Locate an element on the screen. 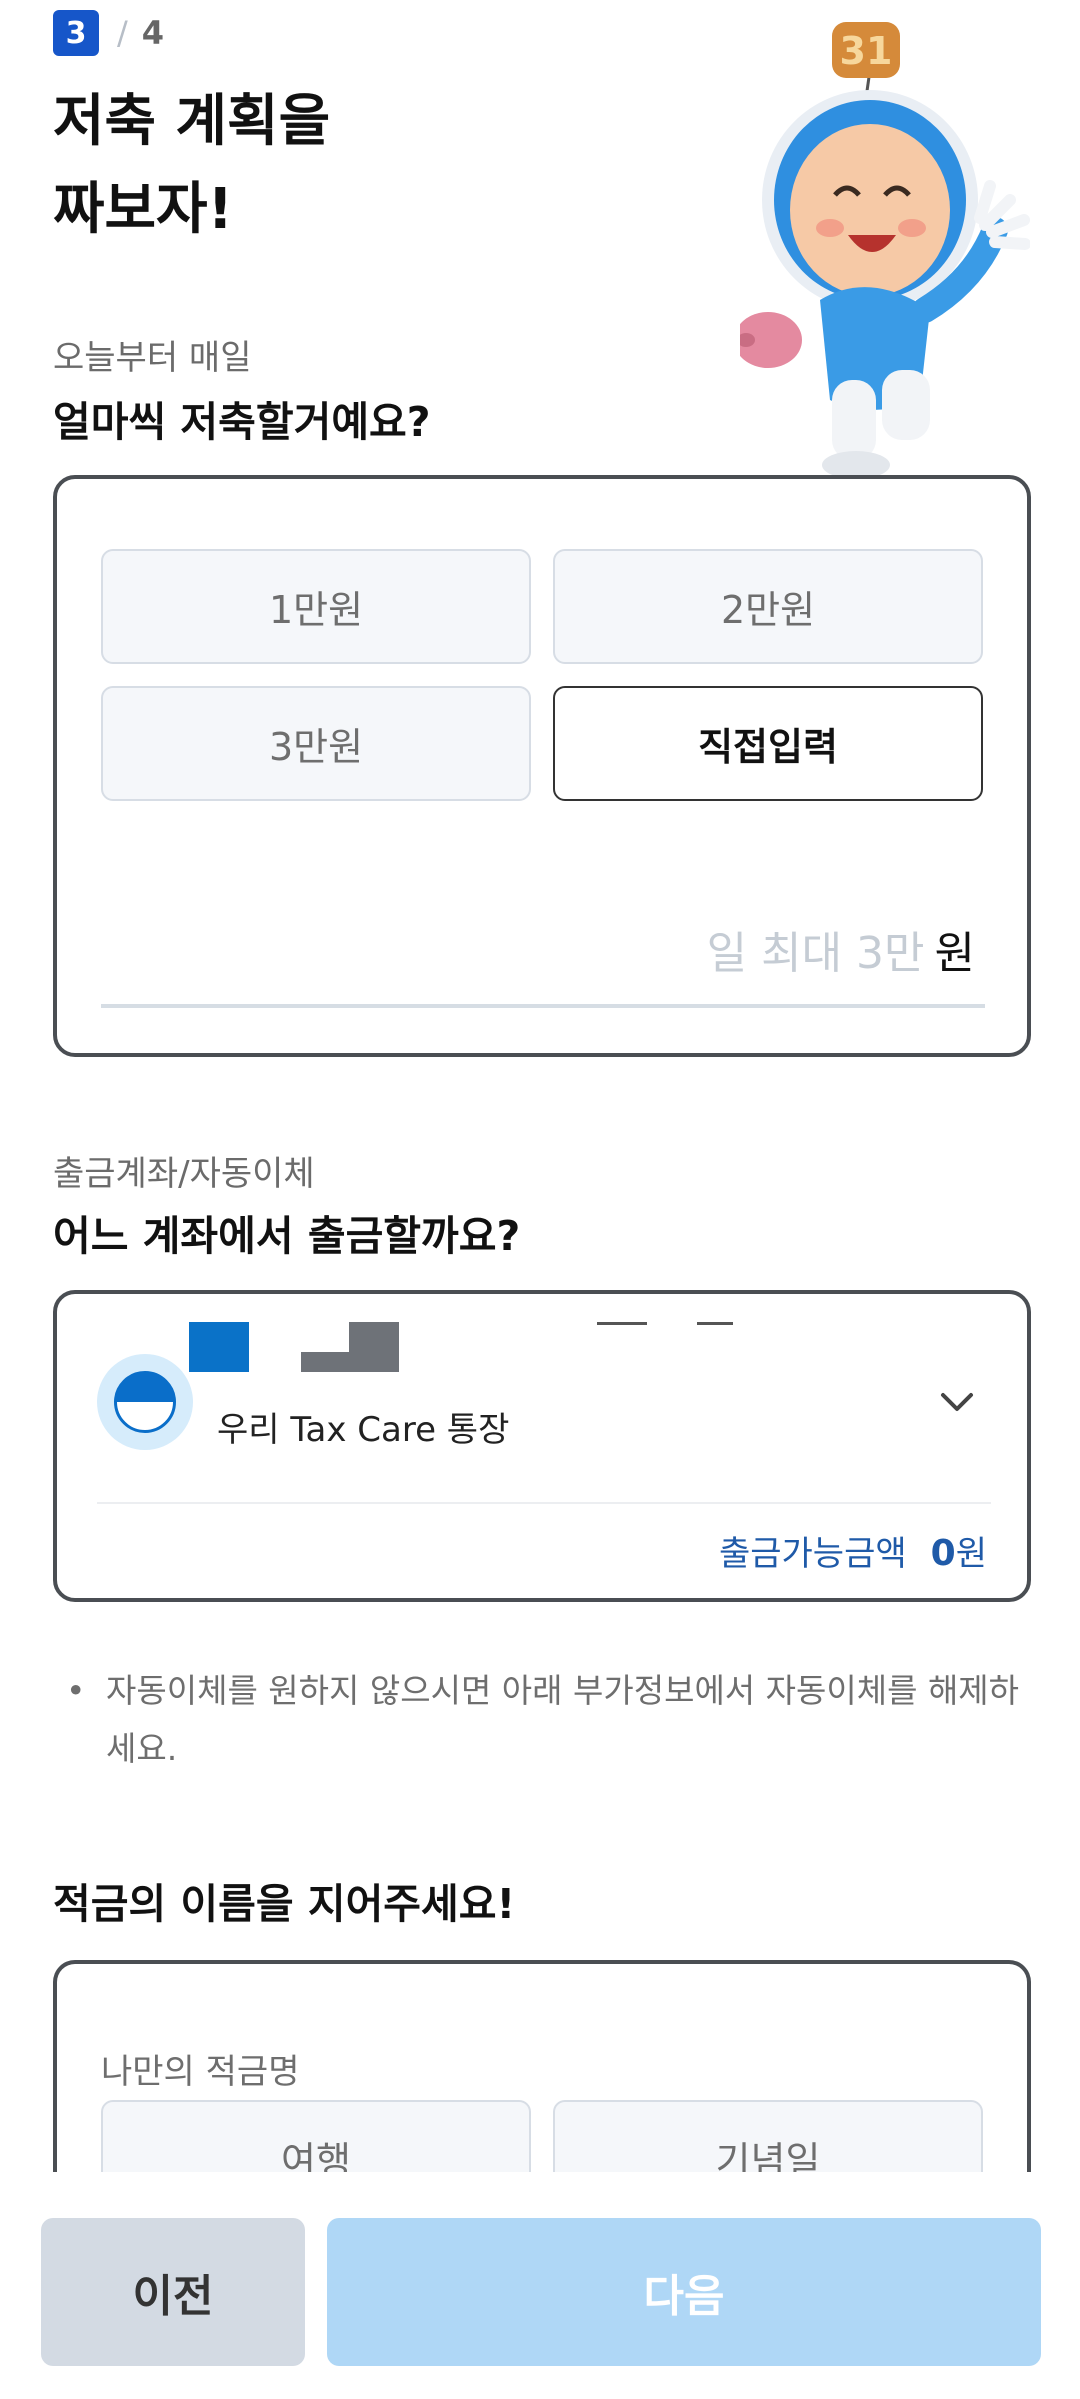 The height and width of the screenshot is (2399, 1080). name-question: 적금의 이름을 지어주세요! is located at coordinates (284, 1904).